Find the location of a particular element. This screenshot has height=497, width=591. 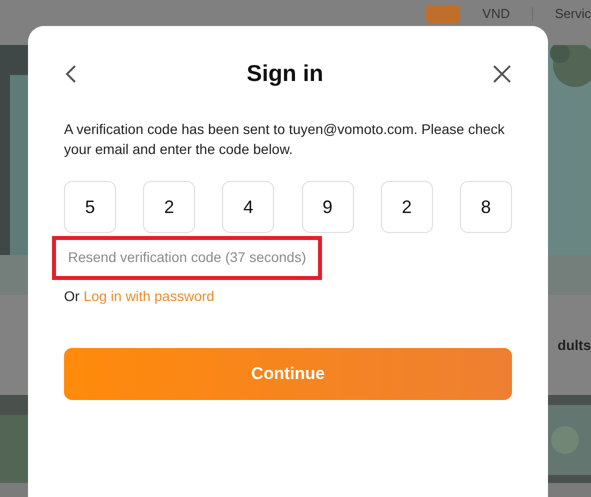

dialog-title: Sign in is located at coordinates (285, 73).